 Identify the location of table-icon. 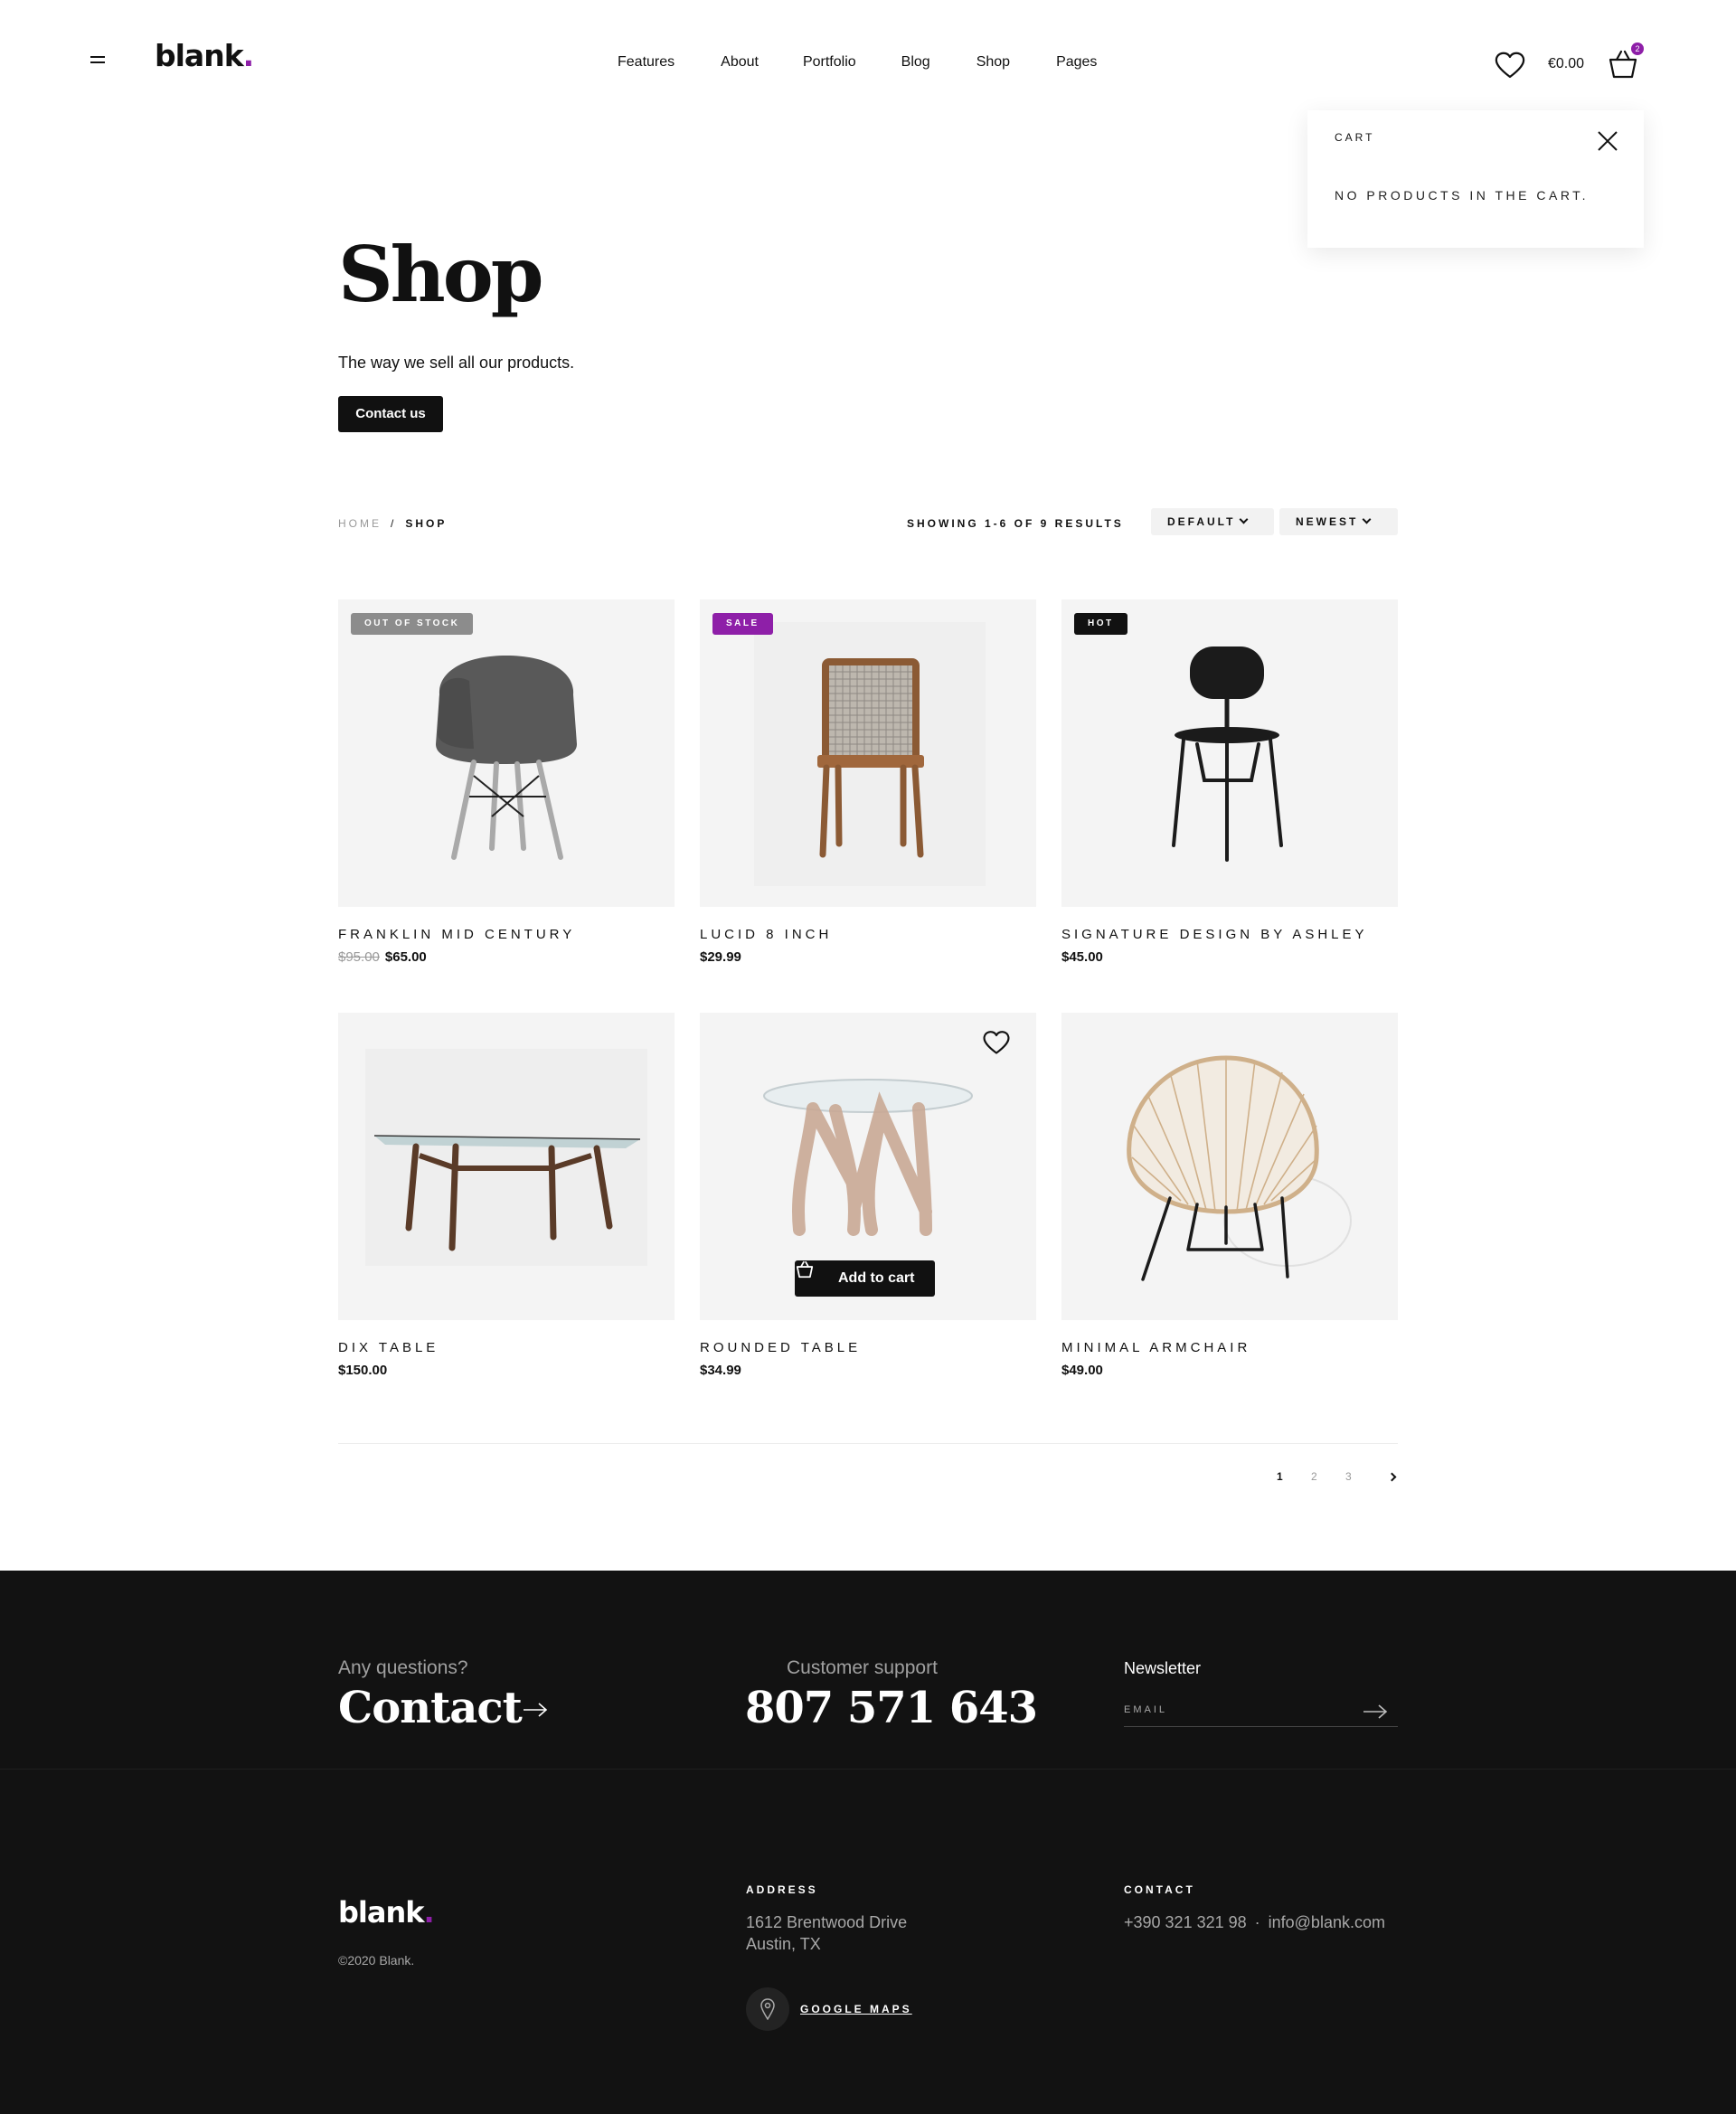
(506, 1158).